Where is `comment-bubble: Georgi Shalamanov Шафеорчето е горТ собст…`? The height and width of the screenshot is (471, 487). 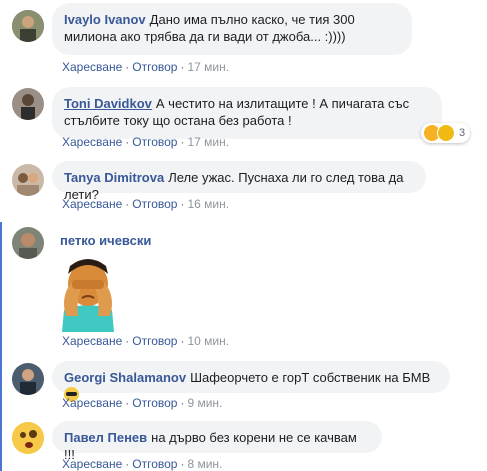 comment-bubble: Georgi Shalamanov Шафеорчето е горТ собст… is located at coordinates (251, 381).